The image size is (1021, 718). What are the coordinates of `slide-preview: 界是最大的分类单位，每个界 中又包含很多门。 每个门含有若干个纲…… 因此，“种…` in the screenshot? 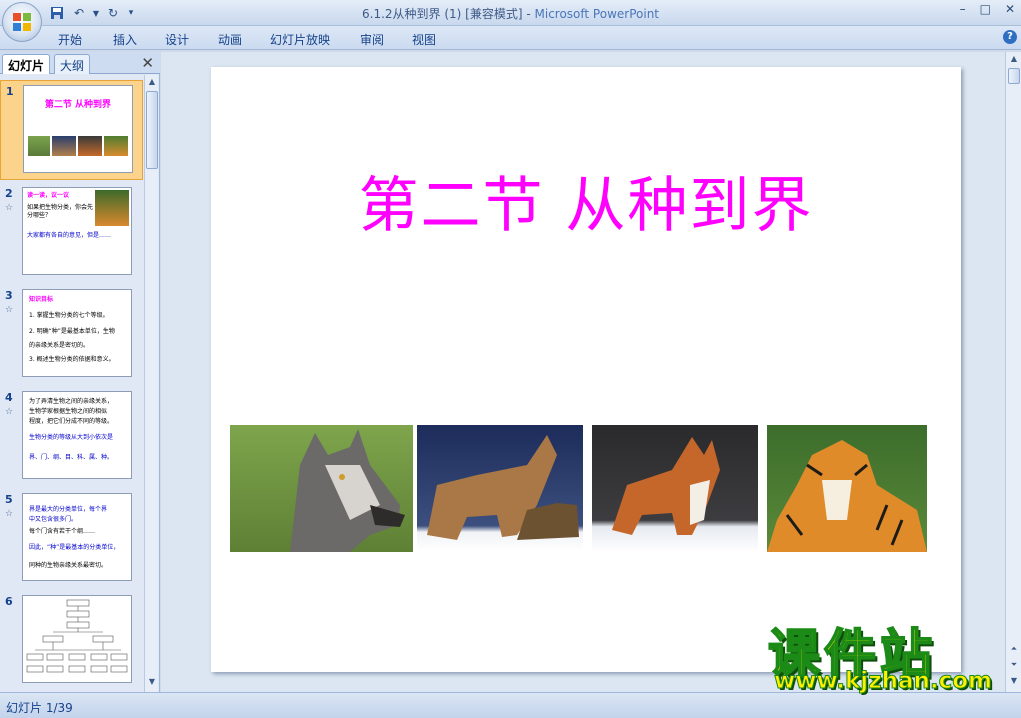 It's located at (77, 537).